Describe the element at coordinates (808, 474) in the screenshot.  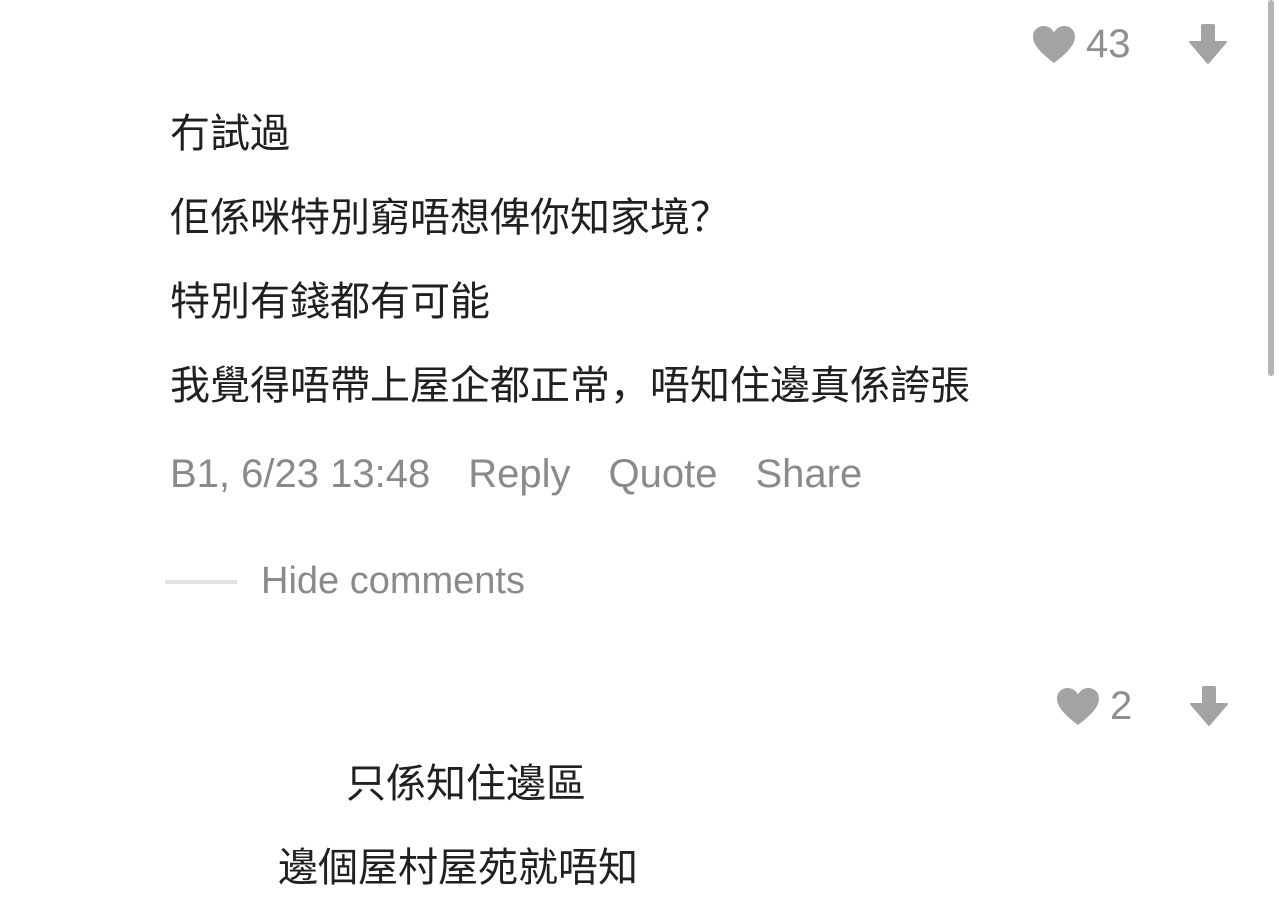
I see `share-button: Share` at that location.